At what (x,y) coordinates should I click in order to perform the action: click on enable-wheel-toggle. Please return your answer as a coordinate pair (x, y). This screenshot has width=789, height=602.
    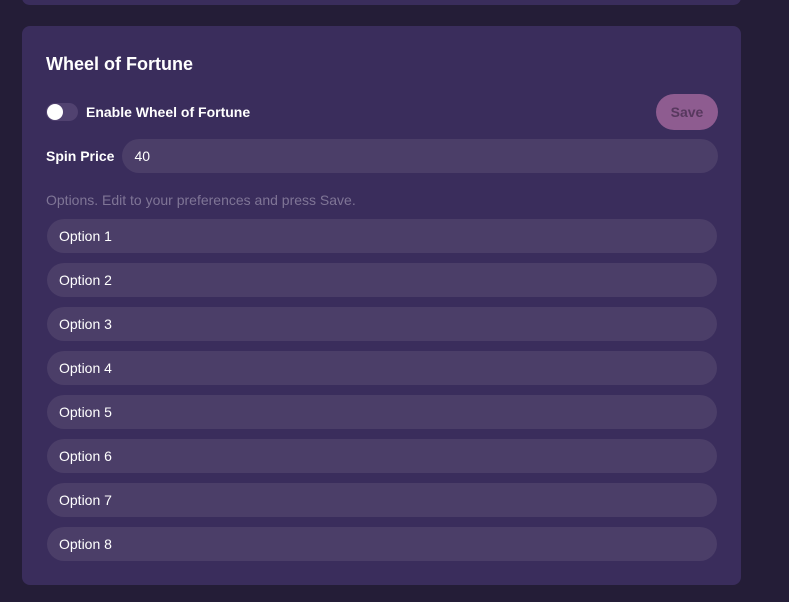
    Looking at the image, I should click on (62, 112).